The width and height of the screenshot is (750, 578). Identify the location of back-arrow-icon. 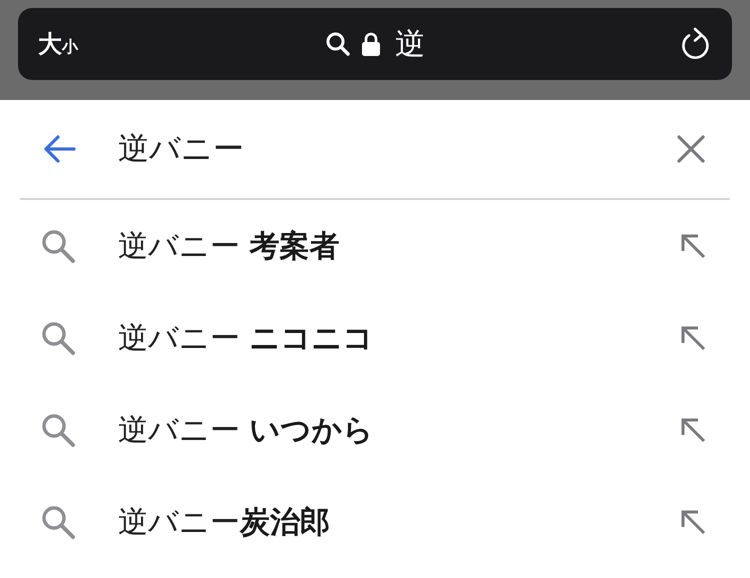
(59, 149).